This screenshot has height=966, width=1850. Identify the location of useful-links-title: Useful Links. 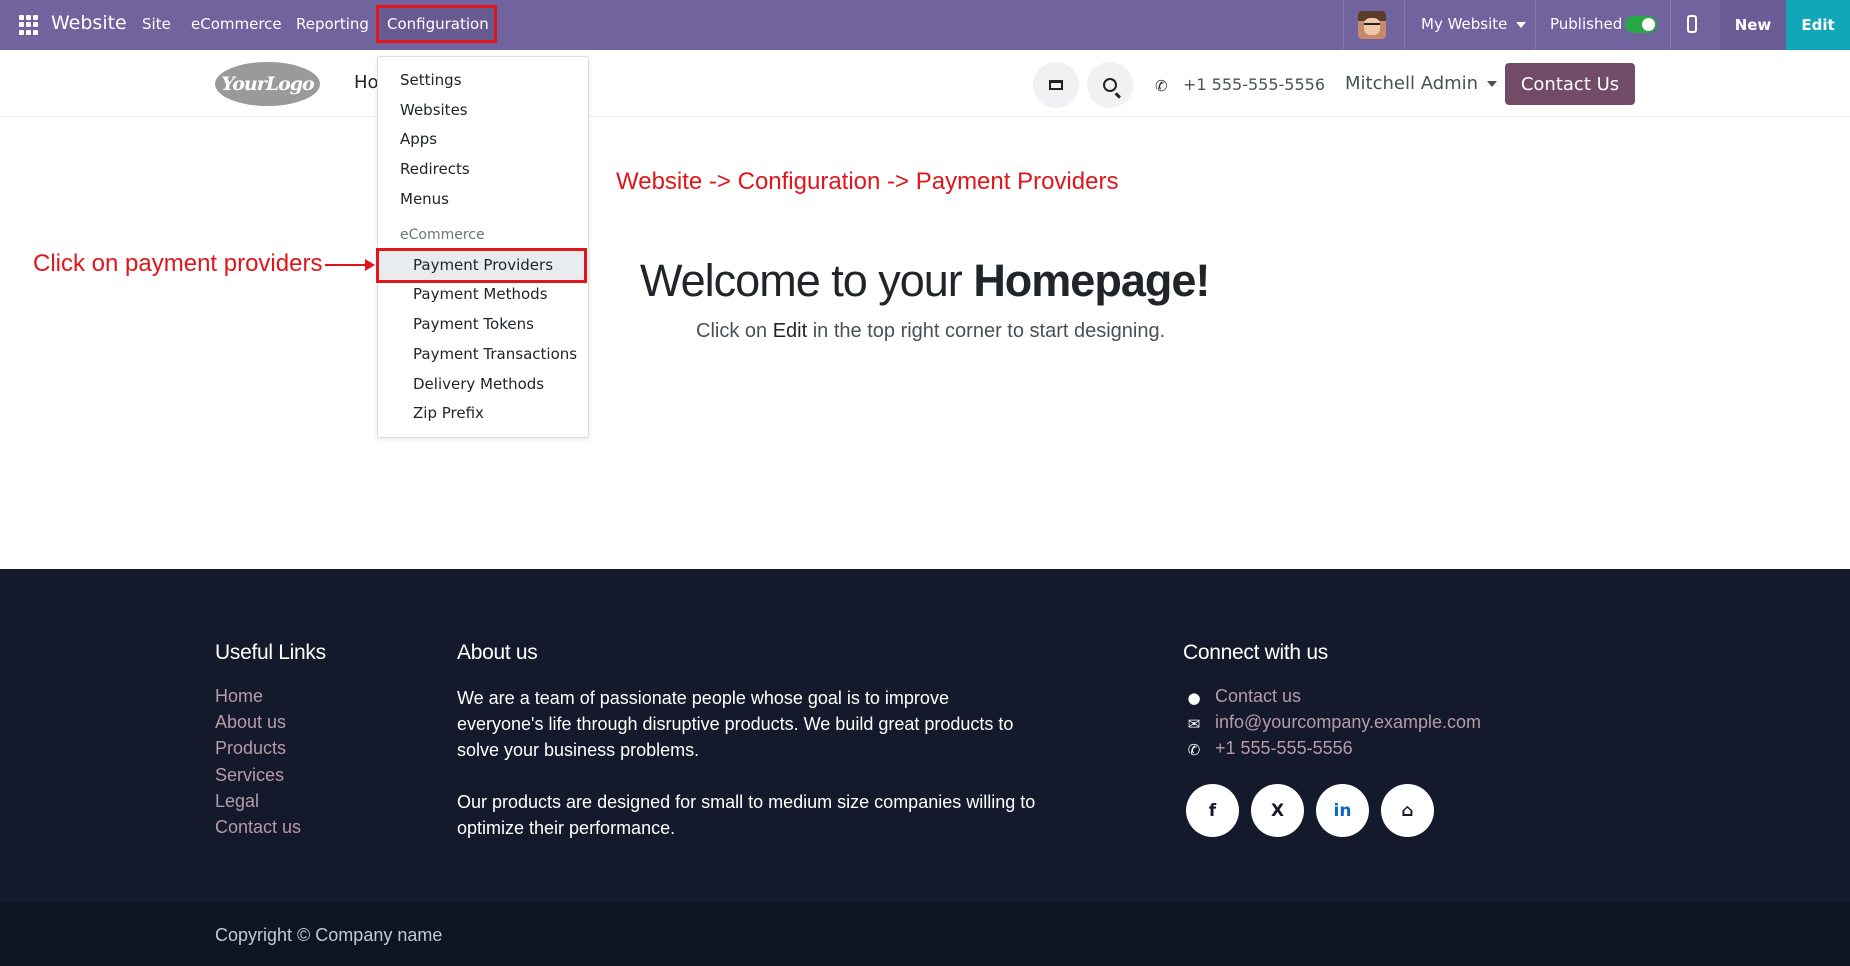
(270, 652).